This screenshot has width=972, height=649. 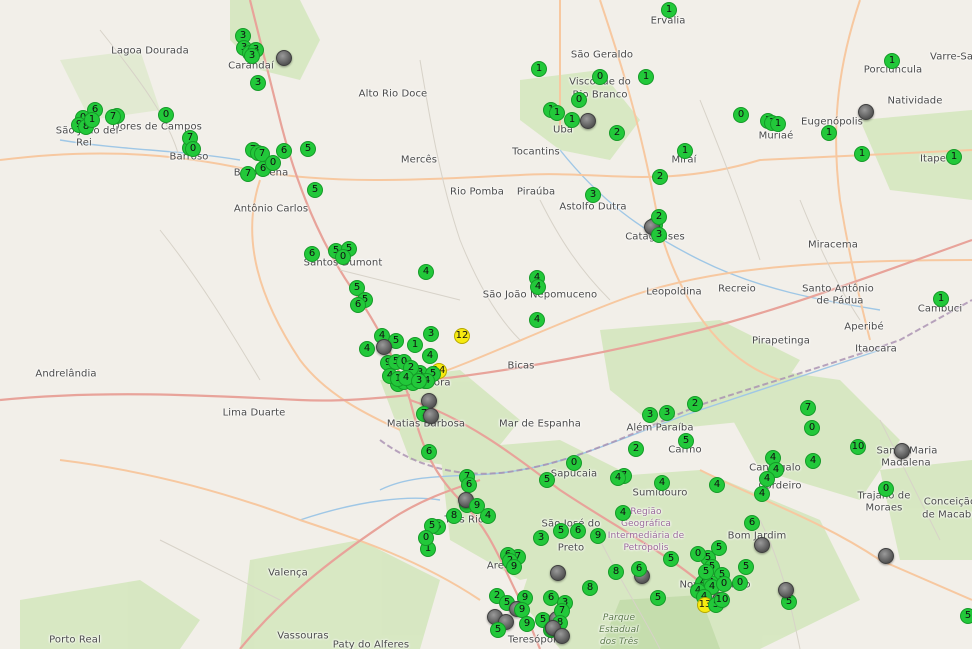 I want to click on count-marker-yellow: 12, so click(x=462, y=336).